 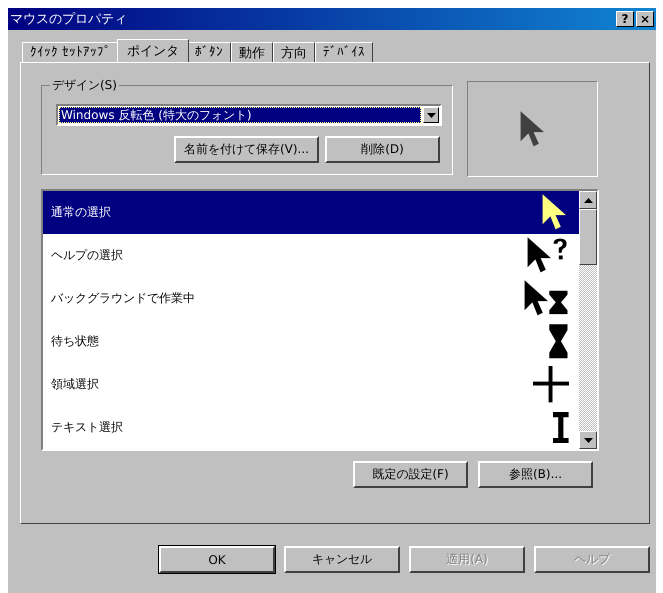 What do you see at coordinates (87, 427) in the screenshot?
I see `pointer-name: テキスト選択` at bounding box center [87, 427].